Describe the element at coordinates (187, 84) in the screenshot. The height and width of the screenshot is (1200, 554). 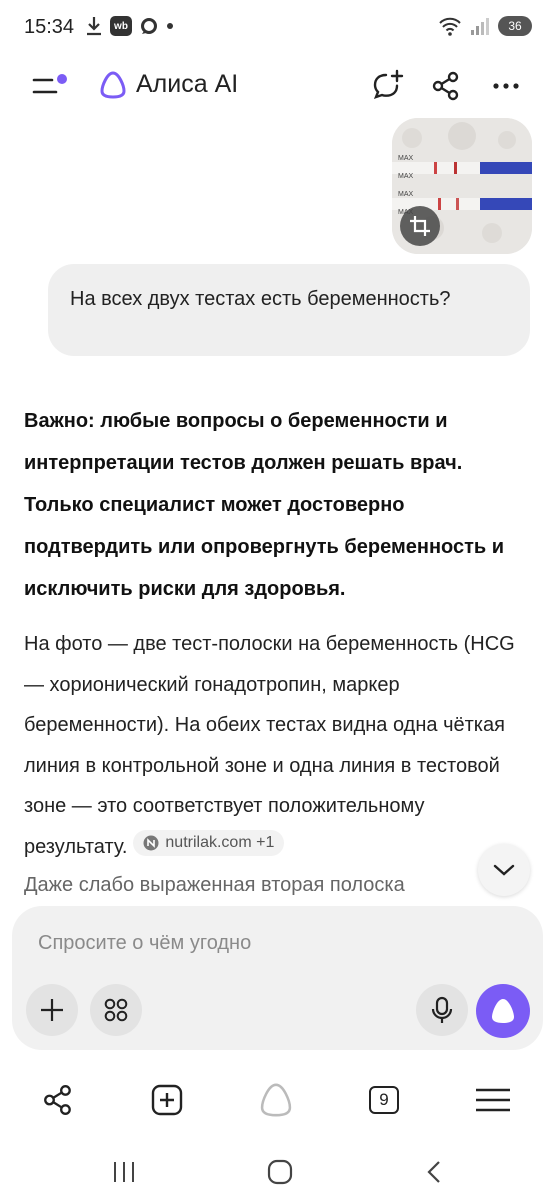
I see `app-title: Алиса AI` at that location.